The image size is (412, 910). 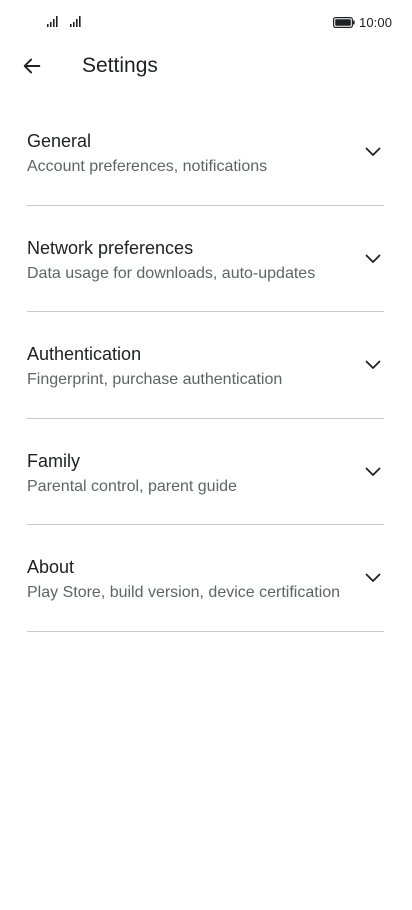 What do you see at coordinates (51, 567) in the screenshot?
I see `setting-title: About` at bounding box center [51, 567].